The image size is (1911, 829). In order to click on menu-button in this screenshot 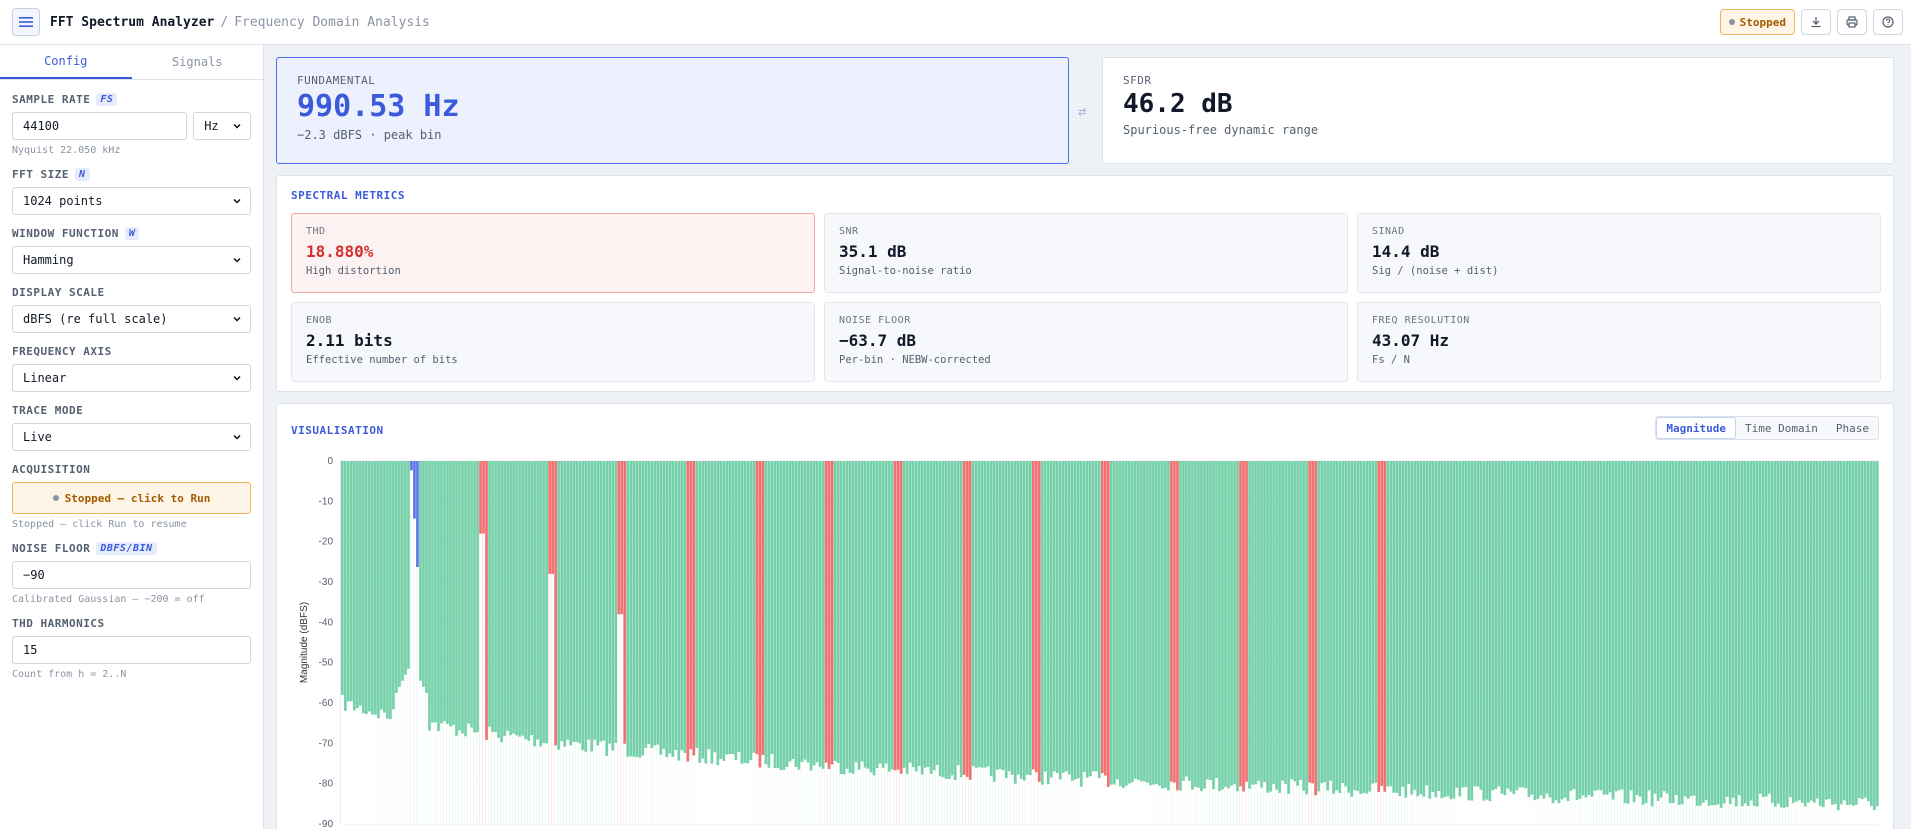, I will do `click(26, 22)`.